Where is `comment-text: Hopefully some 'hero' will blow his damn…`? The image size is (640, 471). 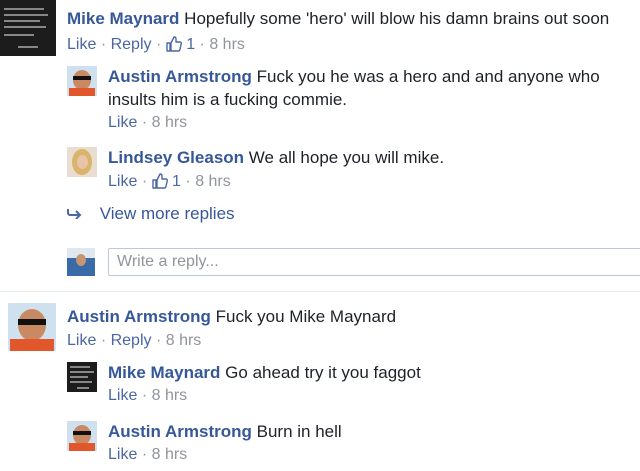 comment-text: Hopefully some 'hero' will blow his damn… is located at coordinates (397, 18).